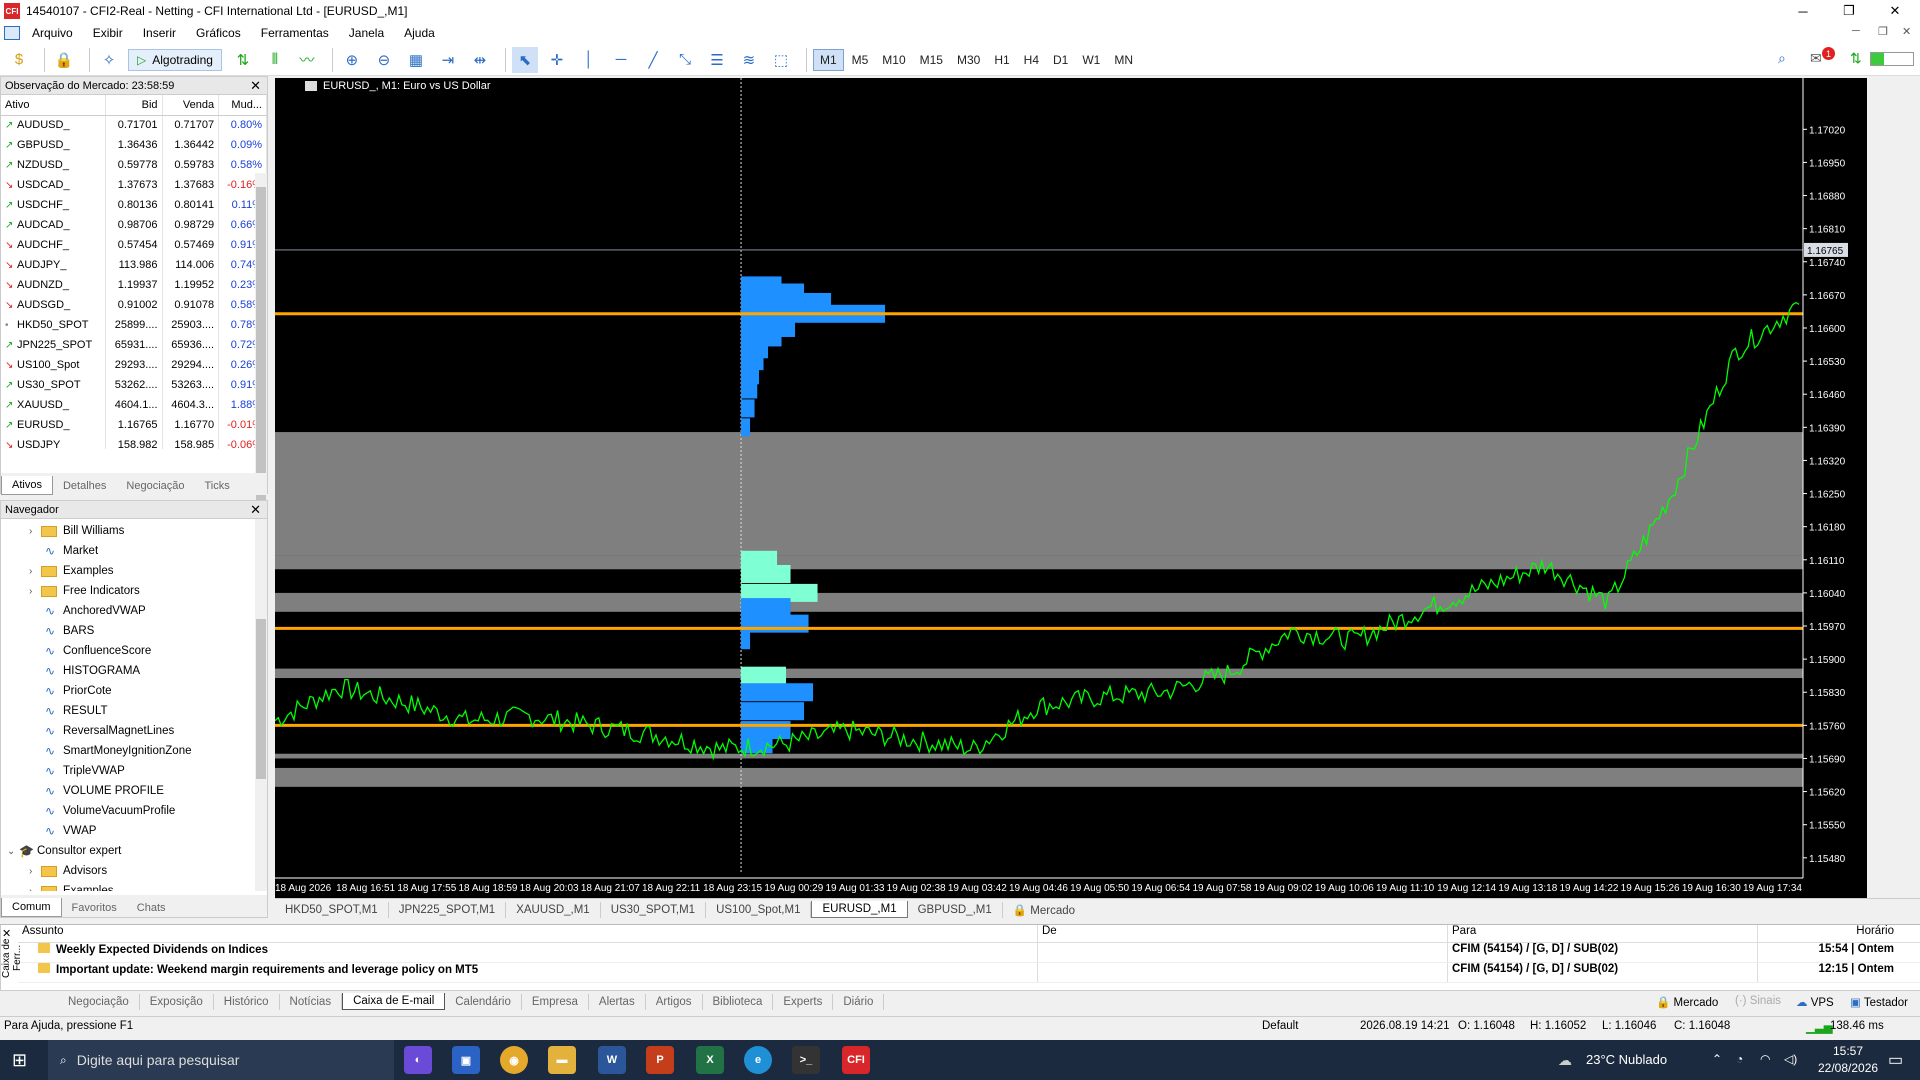 The width and height of the screenshot is (1920, 1080). I want to click on column-header: Venda, so click(191, 105).